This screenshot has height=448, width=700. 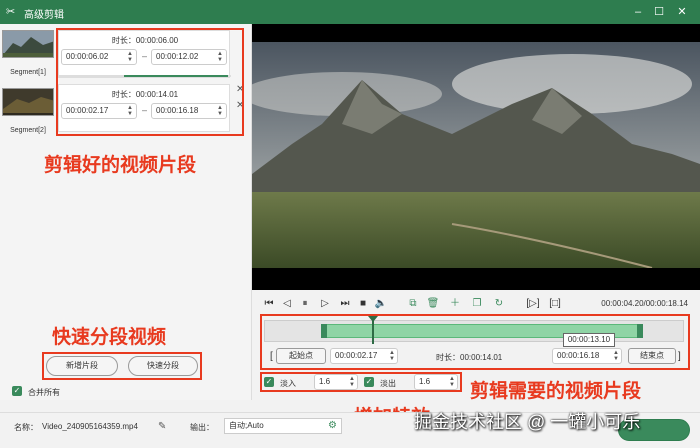 I want to click on window-title: 高级剪辑, so click(x=44, y=15).